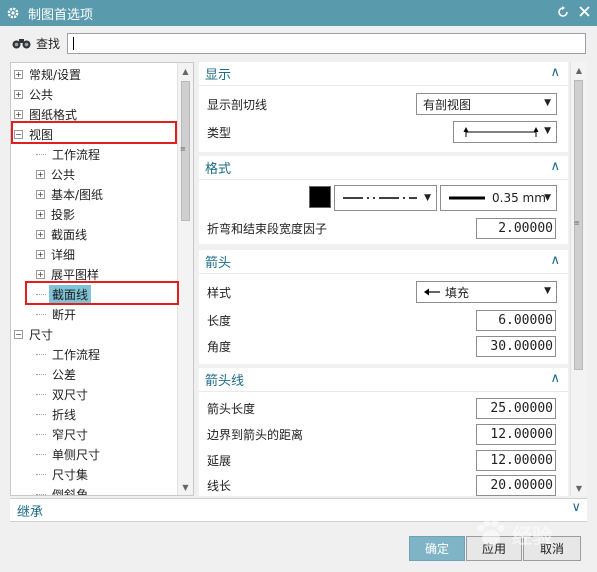 The width and height of the screenshot is (597, 572). Describe the element at coordinates (219, 132) in the screenshot. I see `type-label: 类型` at that location.